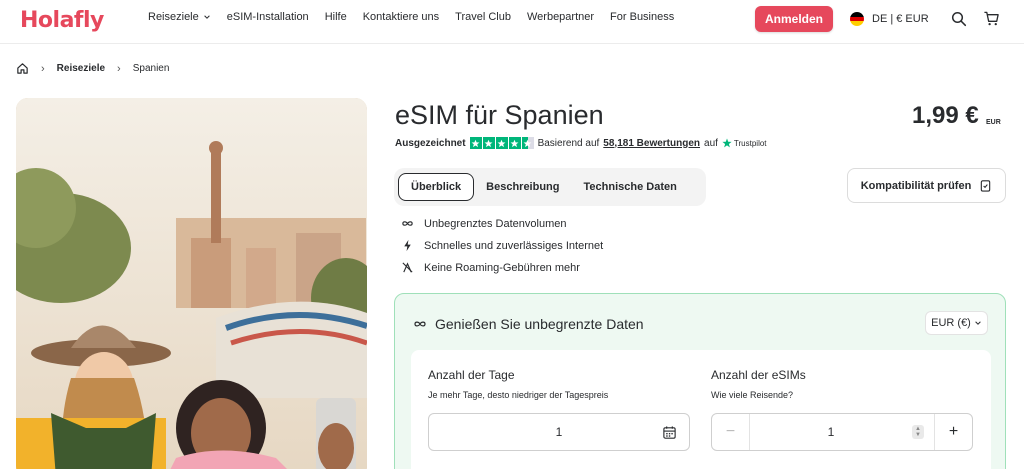 Image resolution: width=1024 pixels, height=469 pixels. I want to click on currency-select: EUR (€), so click(956, 323).